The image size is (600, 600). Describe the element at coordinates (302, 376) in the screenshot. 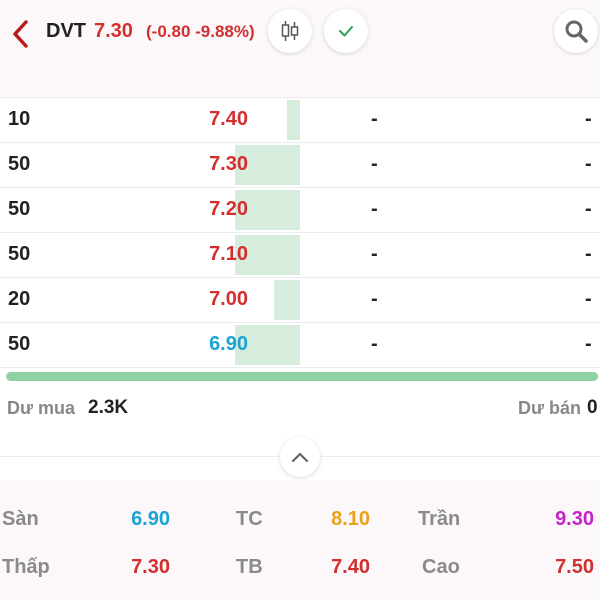

I see `buy-sell-ratio-bar` at that location.